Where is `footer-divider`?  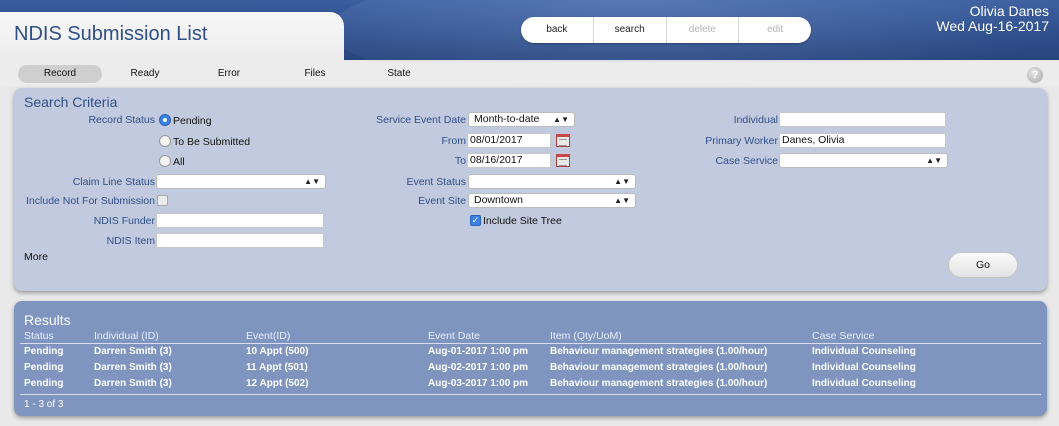
footer-divider is located at coordinates (530, 394).